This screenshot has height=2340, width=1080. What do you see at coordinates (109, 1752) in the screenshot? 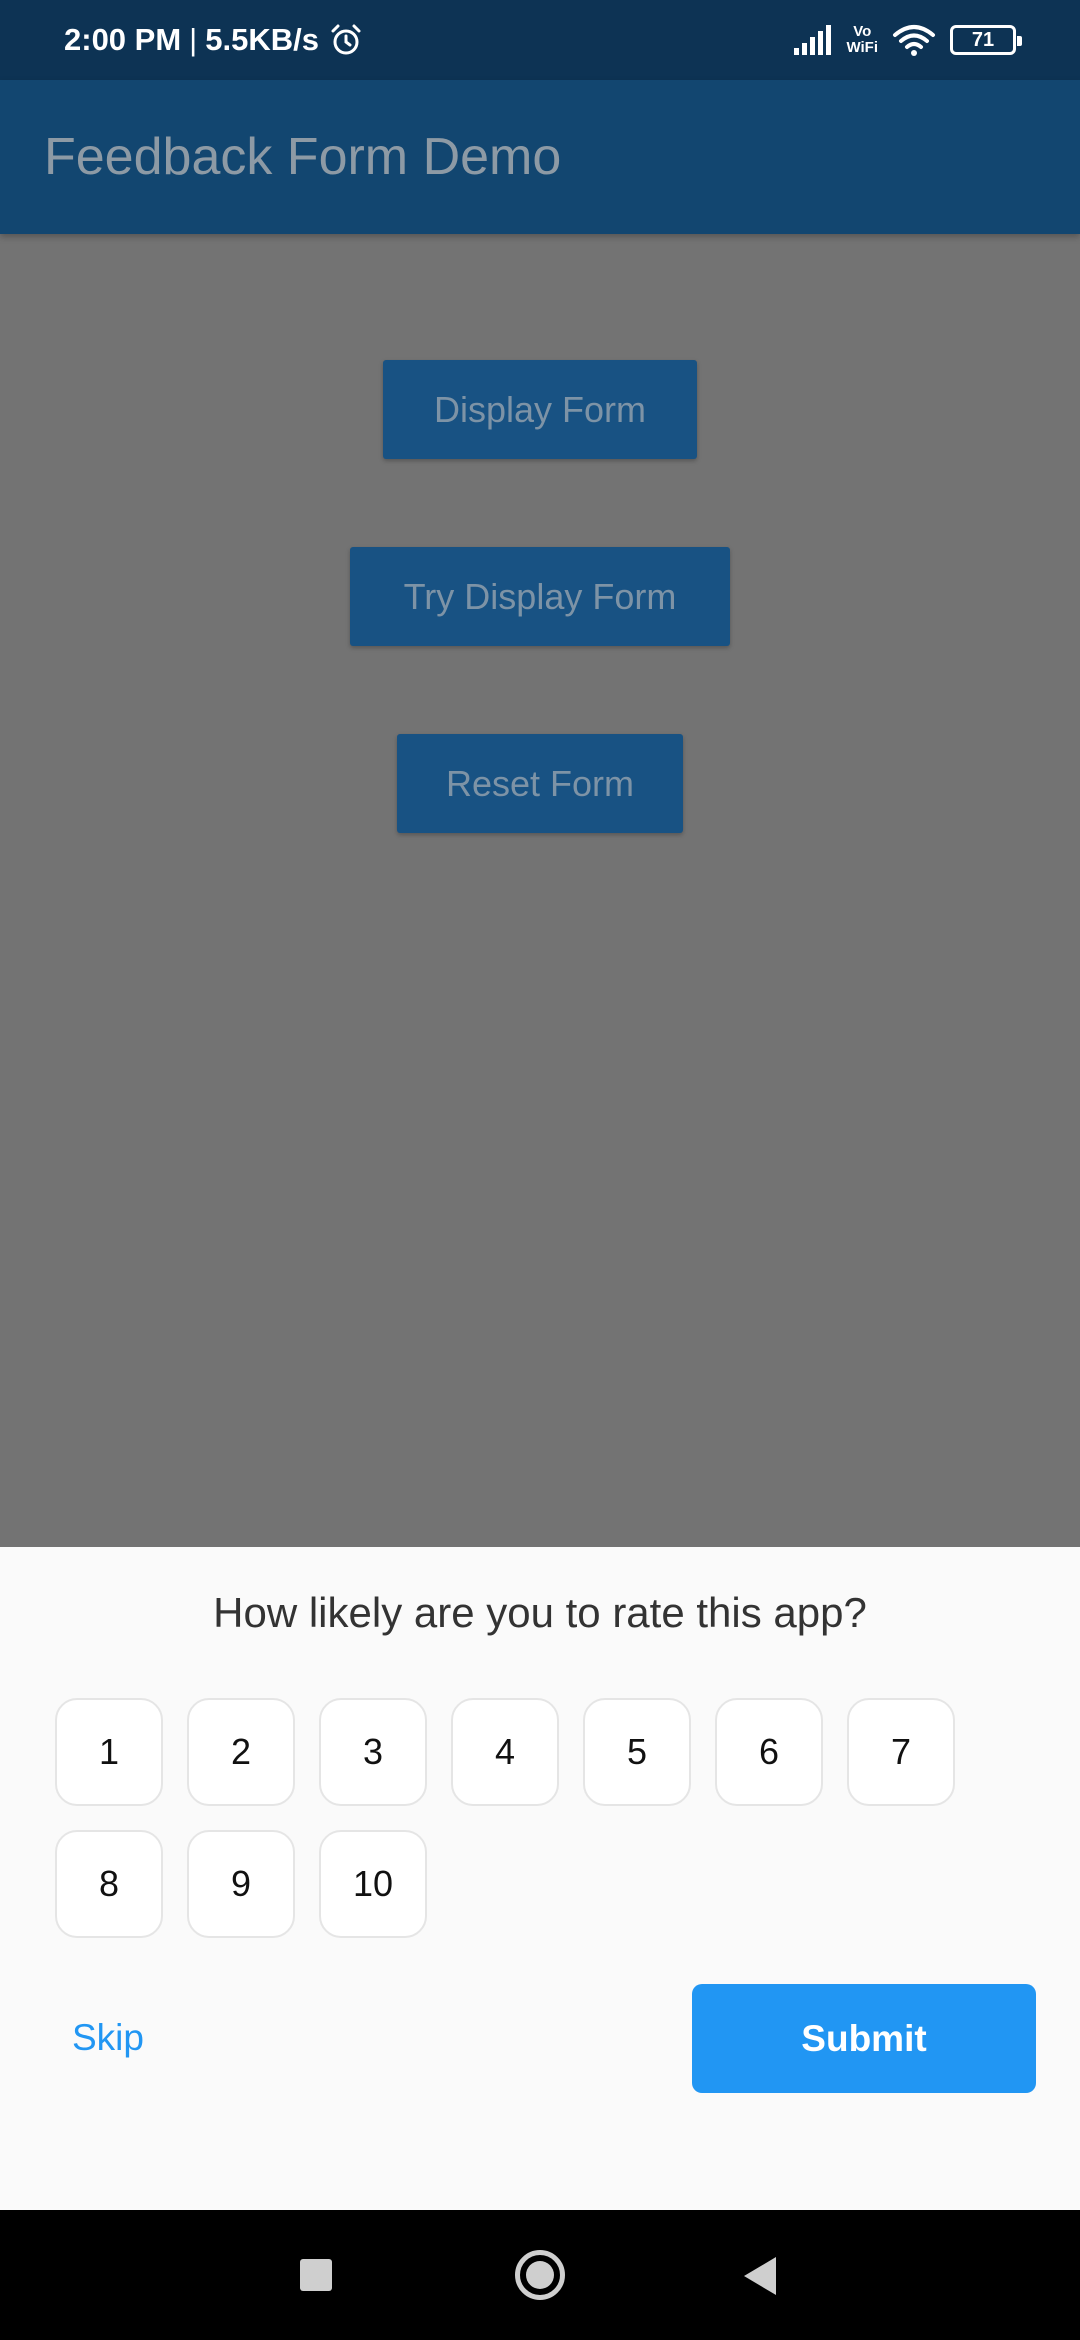
I see `rating-option-1: 1` at bounding box center [109, 1752].